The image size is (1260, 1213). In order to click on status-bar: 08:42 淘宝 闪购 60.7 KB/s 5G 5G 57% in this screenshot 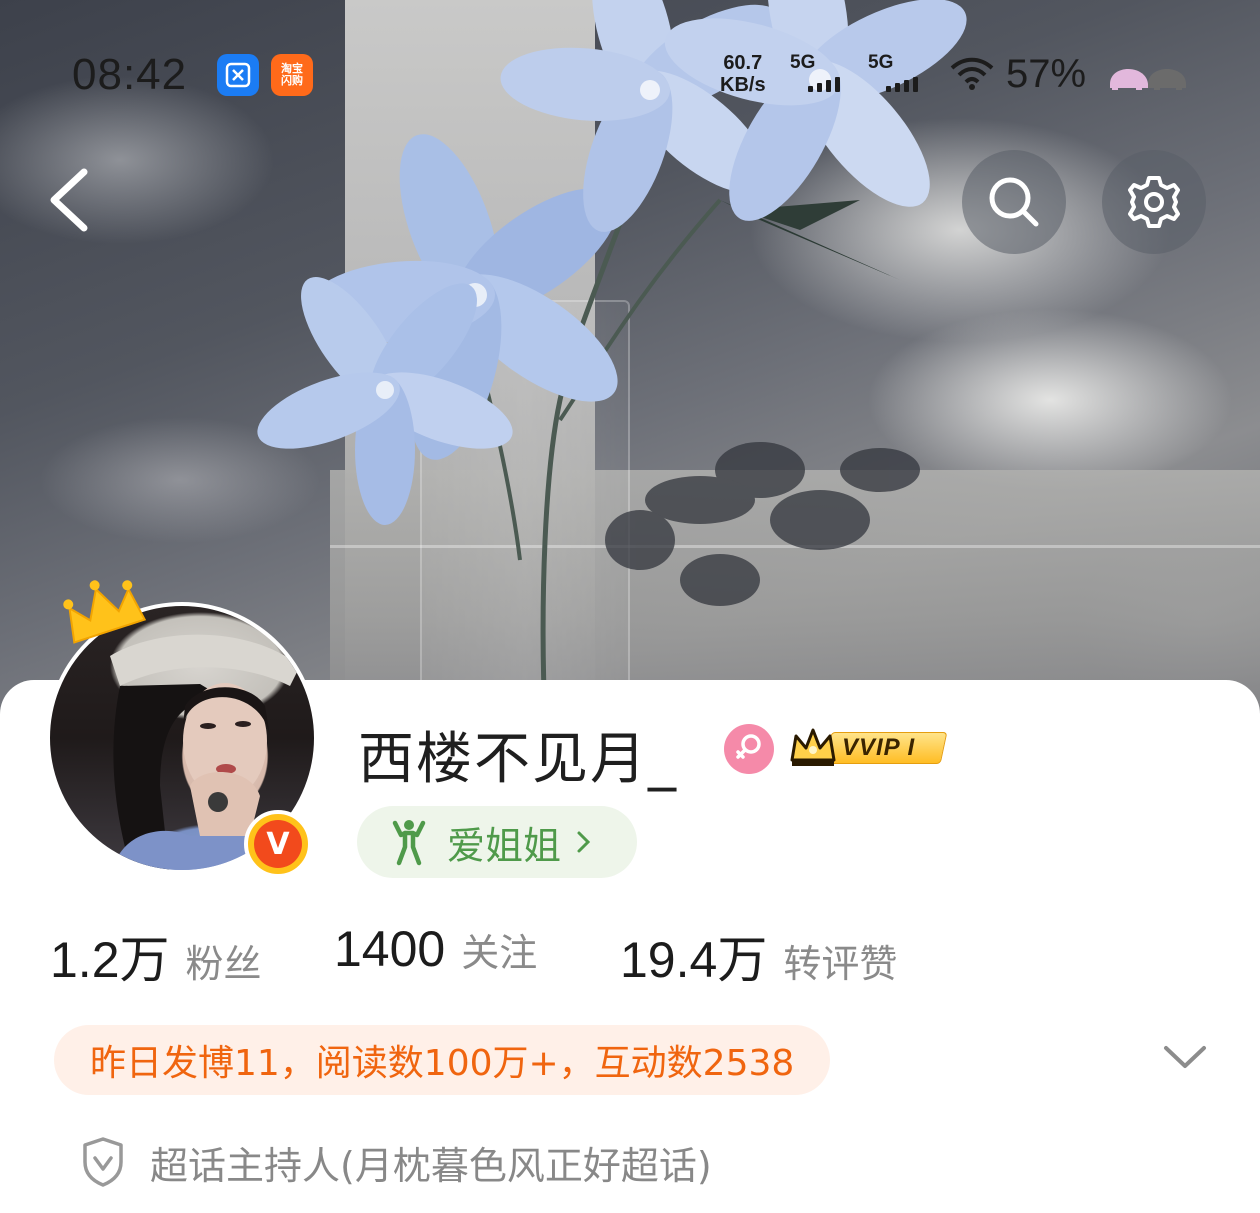, I will do `click(630, 75)`.